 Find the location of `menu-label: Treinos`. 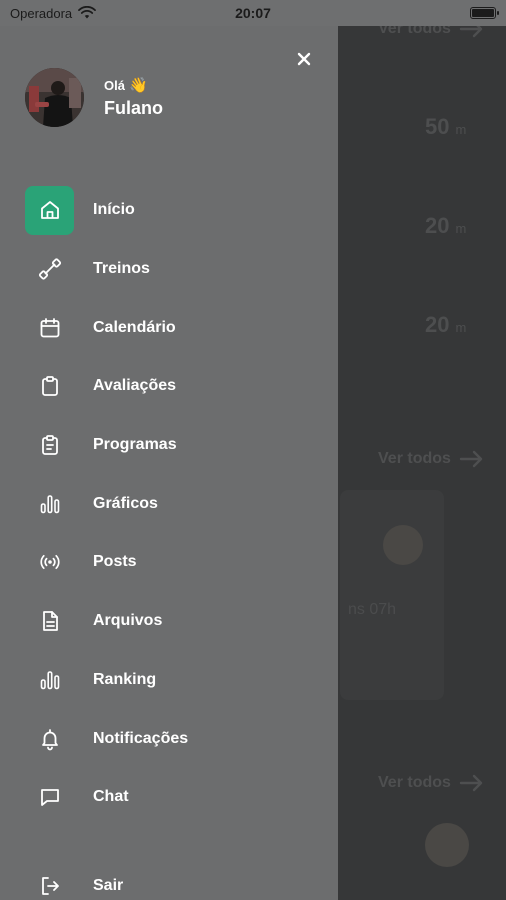

menu-label: Treinos is located at coordinates (121, 269).